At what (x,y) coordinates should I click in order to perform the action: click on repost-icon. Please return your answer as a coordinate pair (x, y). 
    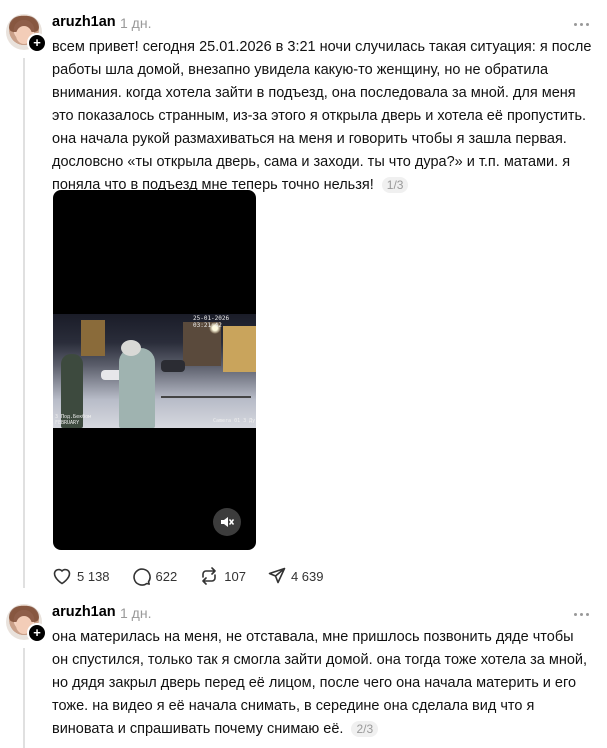
    Looking at the image, I should click on (209, 576).